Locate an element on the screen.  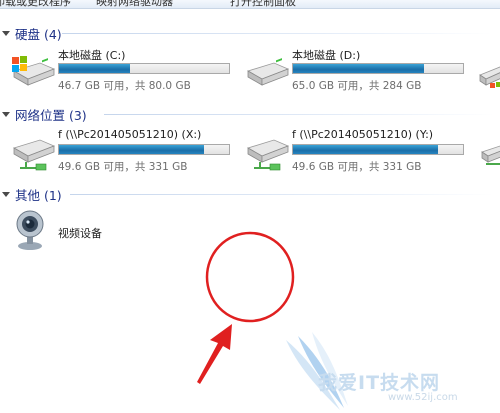
uninstall-program-button: 卸载或更改程序 is located at coordinates (35, 4).